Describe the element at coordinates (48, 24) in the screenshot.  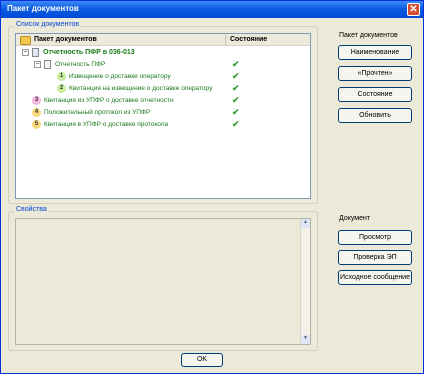
I see `documents-group-label: Список документов` at that location.